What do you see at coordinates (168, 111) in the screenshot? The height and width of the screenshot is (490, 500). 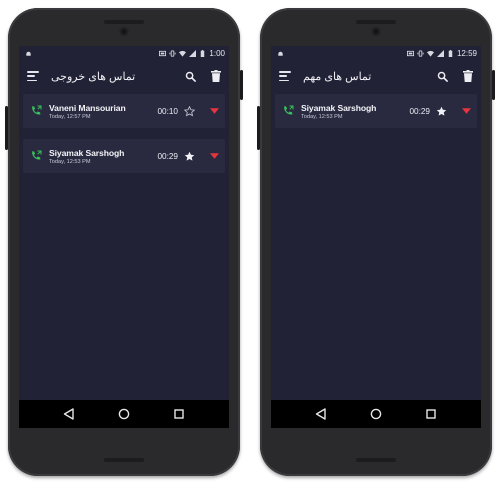 I see `call-duration: 00:10` at bounding box center [168, 111].